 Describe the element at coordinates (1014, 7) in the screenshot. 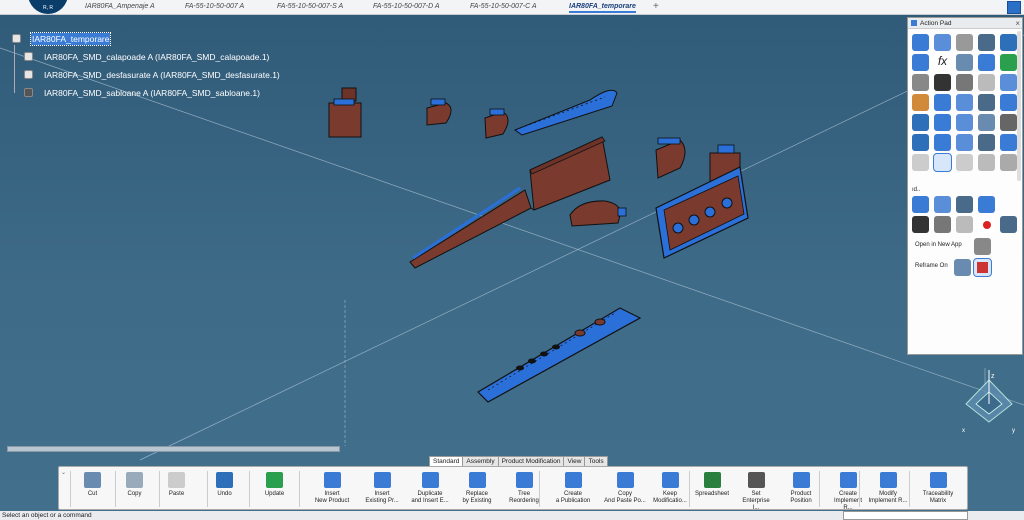

I see `expand-icon` at that location.